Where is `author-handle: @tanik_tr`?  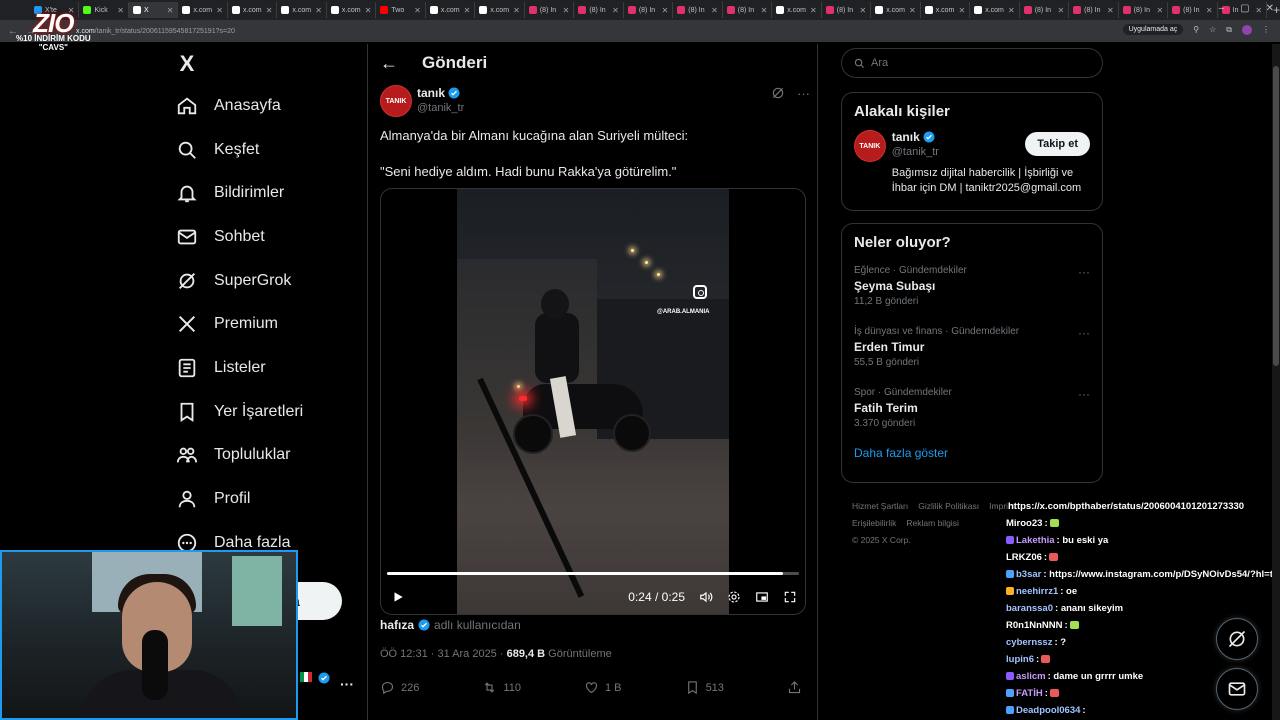 author-handle: @tanik_tr is located at coordinates (440, 108).